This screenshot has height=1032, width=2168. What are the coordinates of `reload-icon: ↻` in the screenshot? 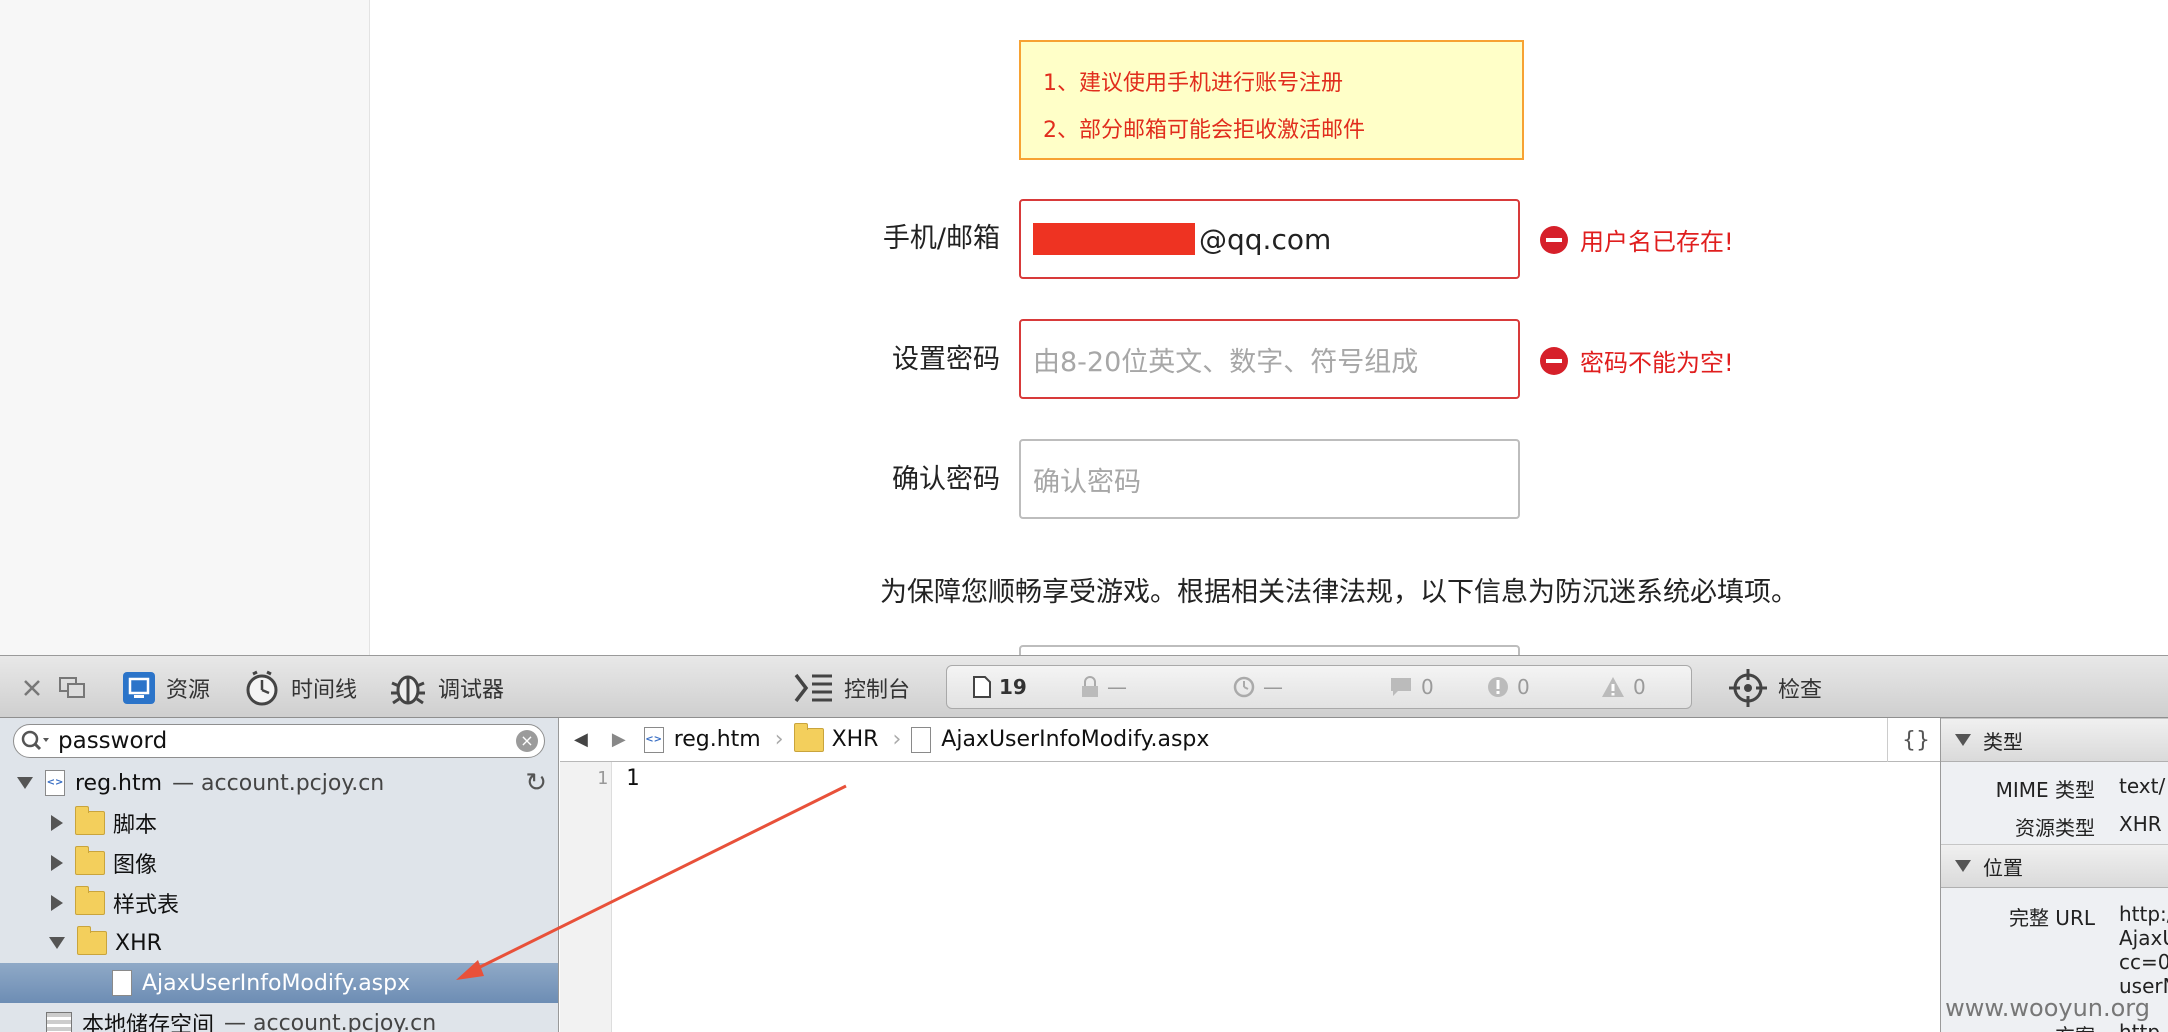 It's located at (536, 783).